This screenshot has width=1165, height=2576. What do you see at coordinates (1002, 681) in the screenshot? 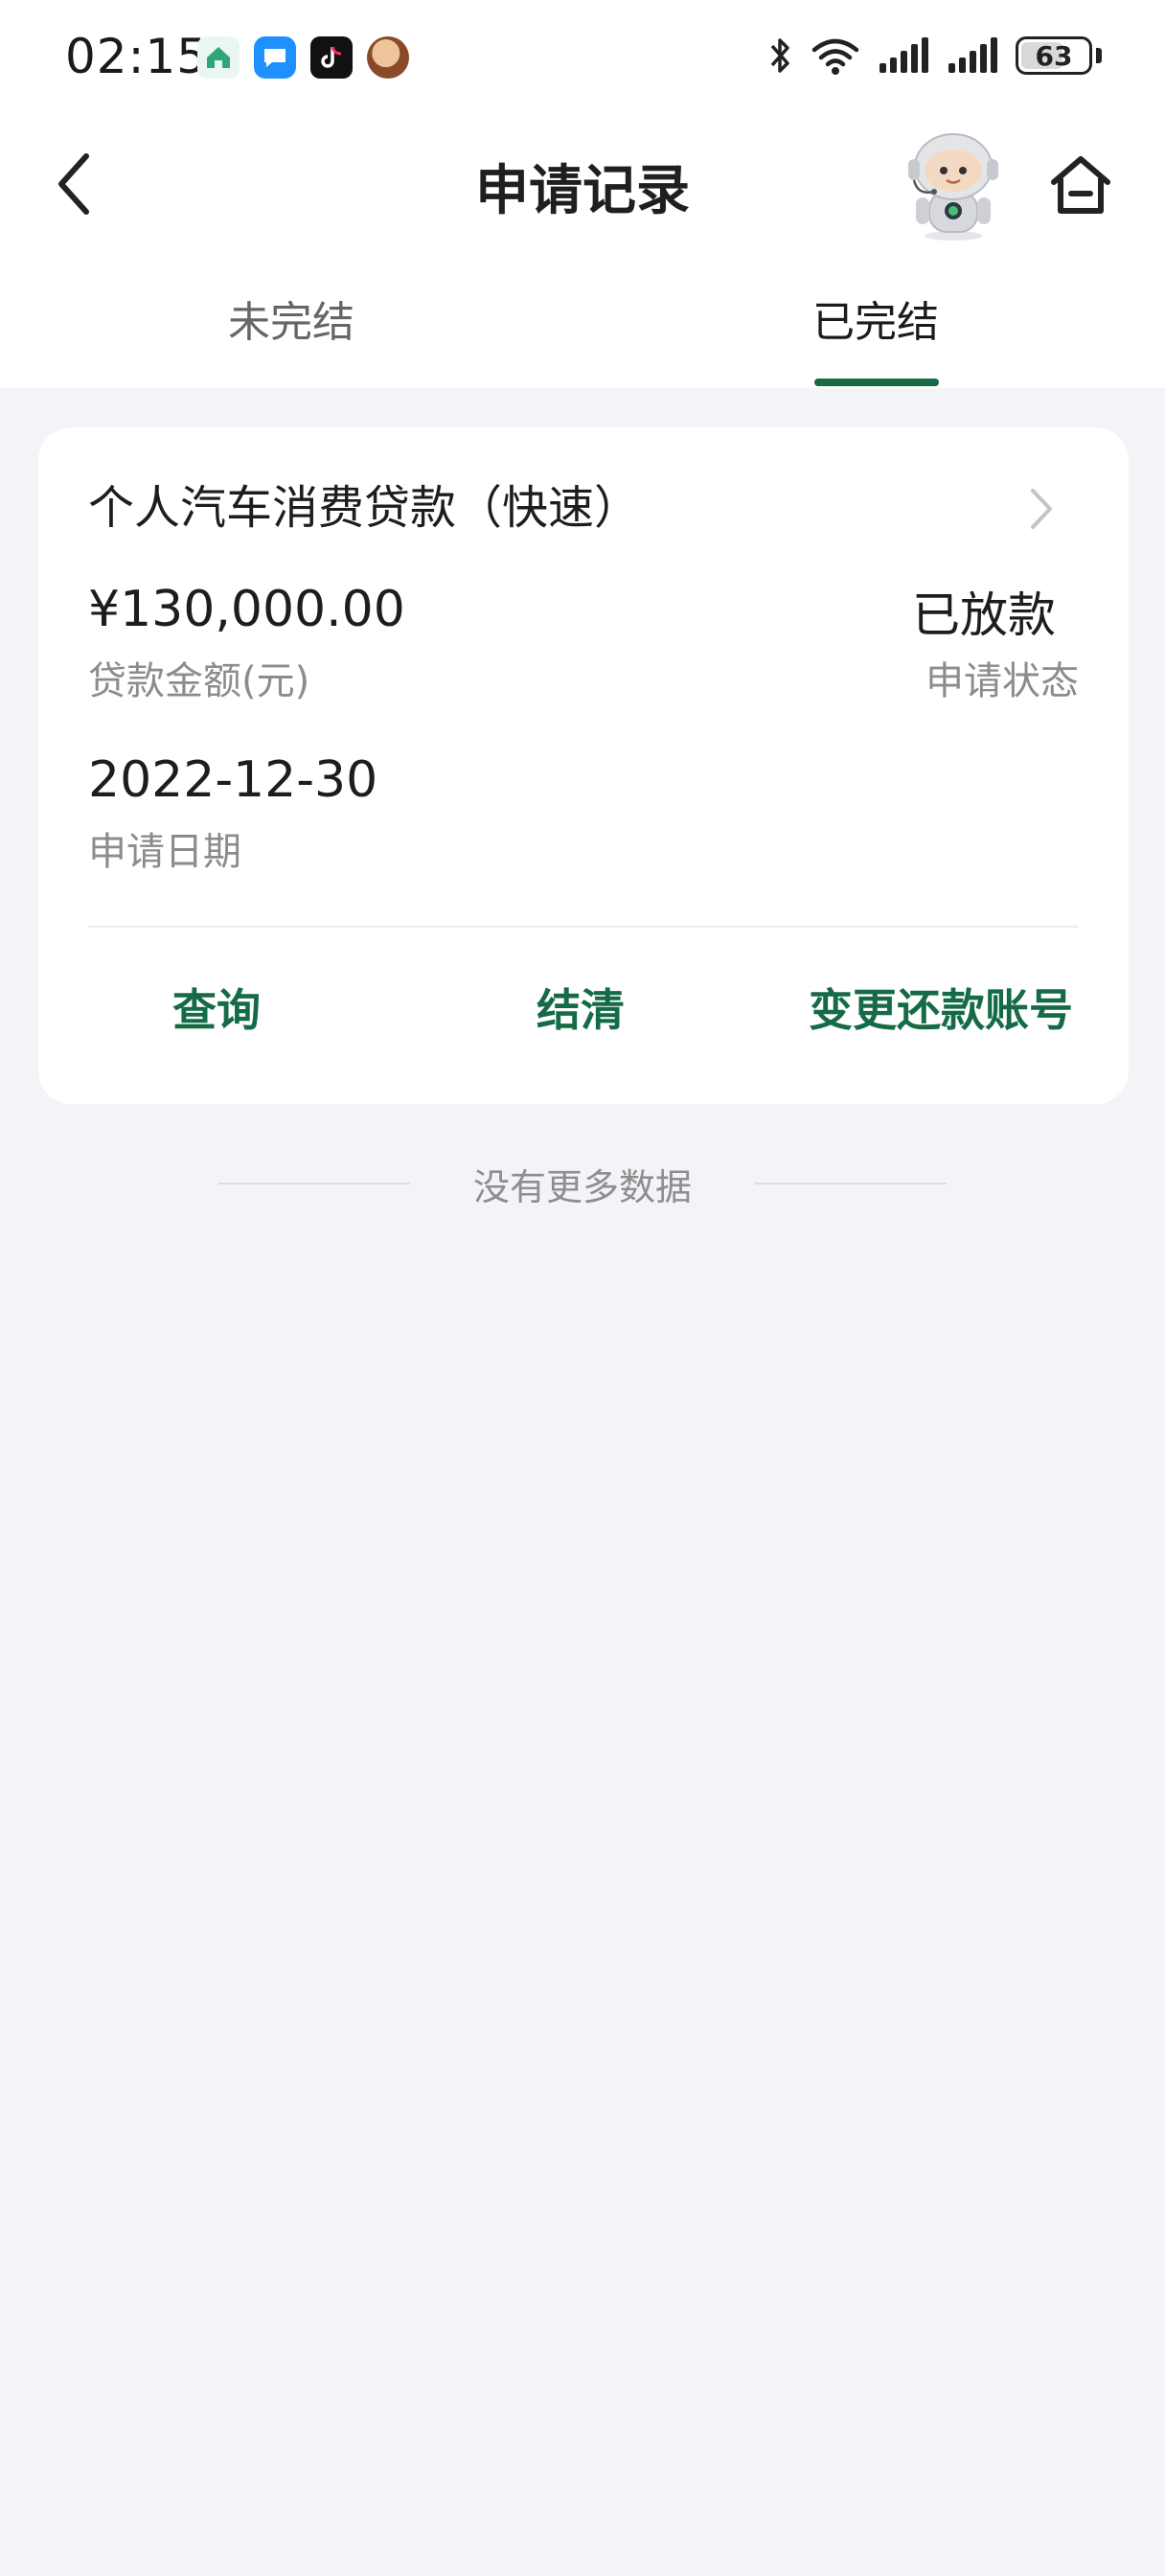
I see `application-status-label: 申请状态` at bounding box center [1002, 681].